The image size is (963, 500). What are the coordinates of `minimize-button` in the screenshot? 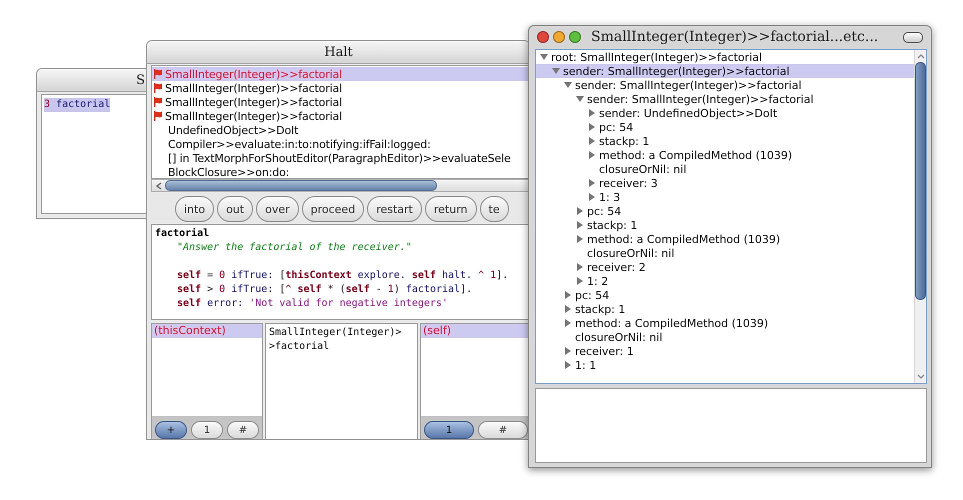 It's located at (559, 37).